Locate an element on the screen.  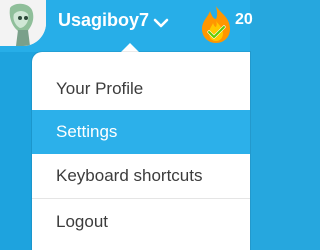
chevron-down-icon is located at coordinates (161, 23).